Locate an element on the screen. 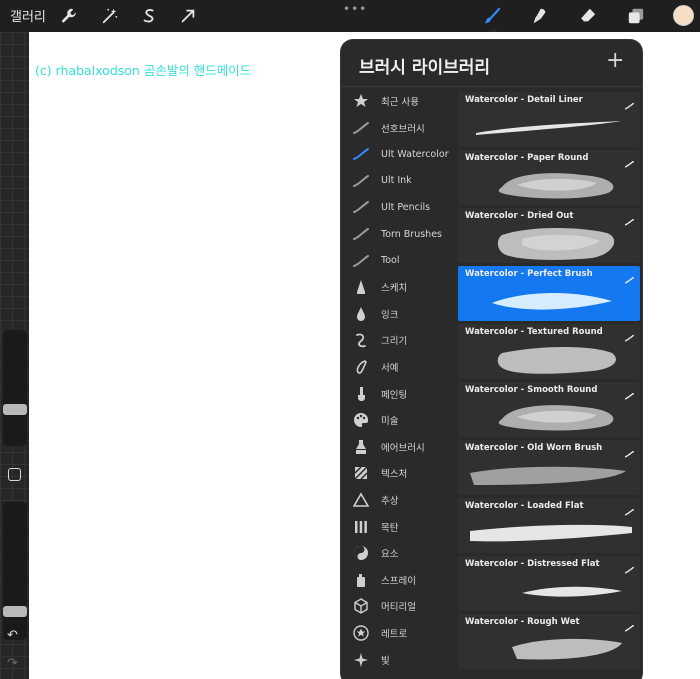 The width and height of the screenshot is (700, 679). magic-wand-icon is located at coordinates (110, 16).